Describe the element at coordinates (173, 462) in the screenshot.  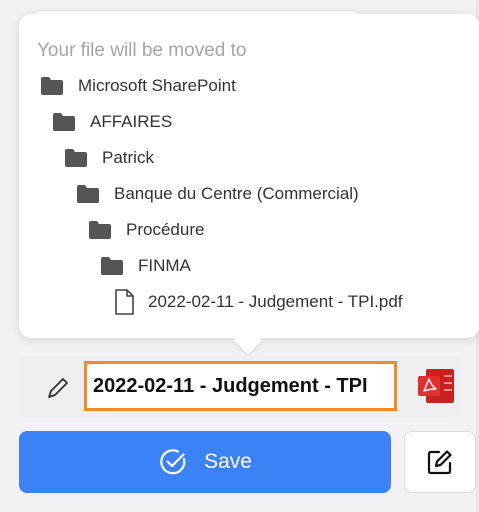
I see `check-circle-icon` at that location.